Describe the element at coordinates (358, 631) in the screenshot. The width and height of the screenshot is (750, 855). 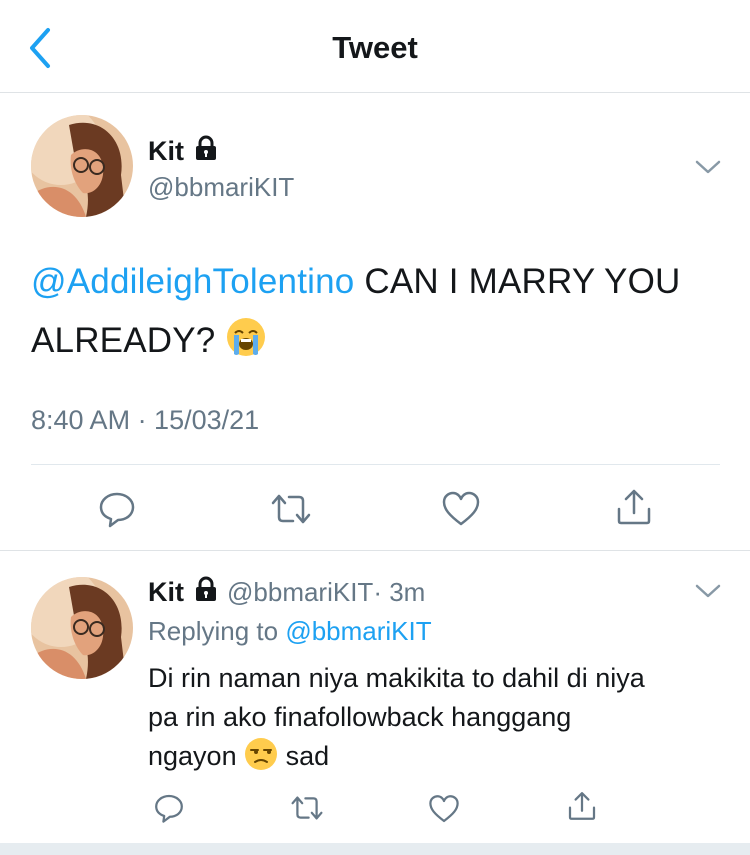
I see `replying-handle-link: @bbmariKIT` at that location.